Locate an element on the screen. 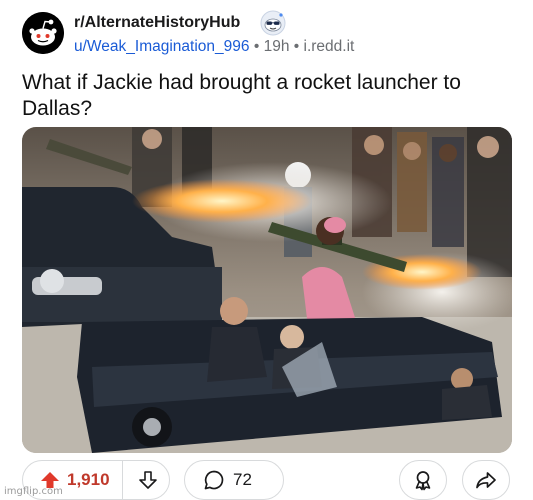  share-arrow-icon is located at coordinates (486, 480).